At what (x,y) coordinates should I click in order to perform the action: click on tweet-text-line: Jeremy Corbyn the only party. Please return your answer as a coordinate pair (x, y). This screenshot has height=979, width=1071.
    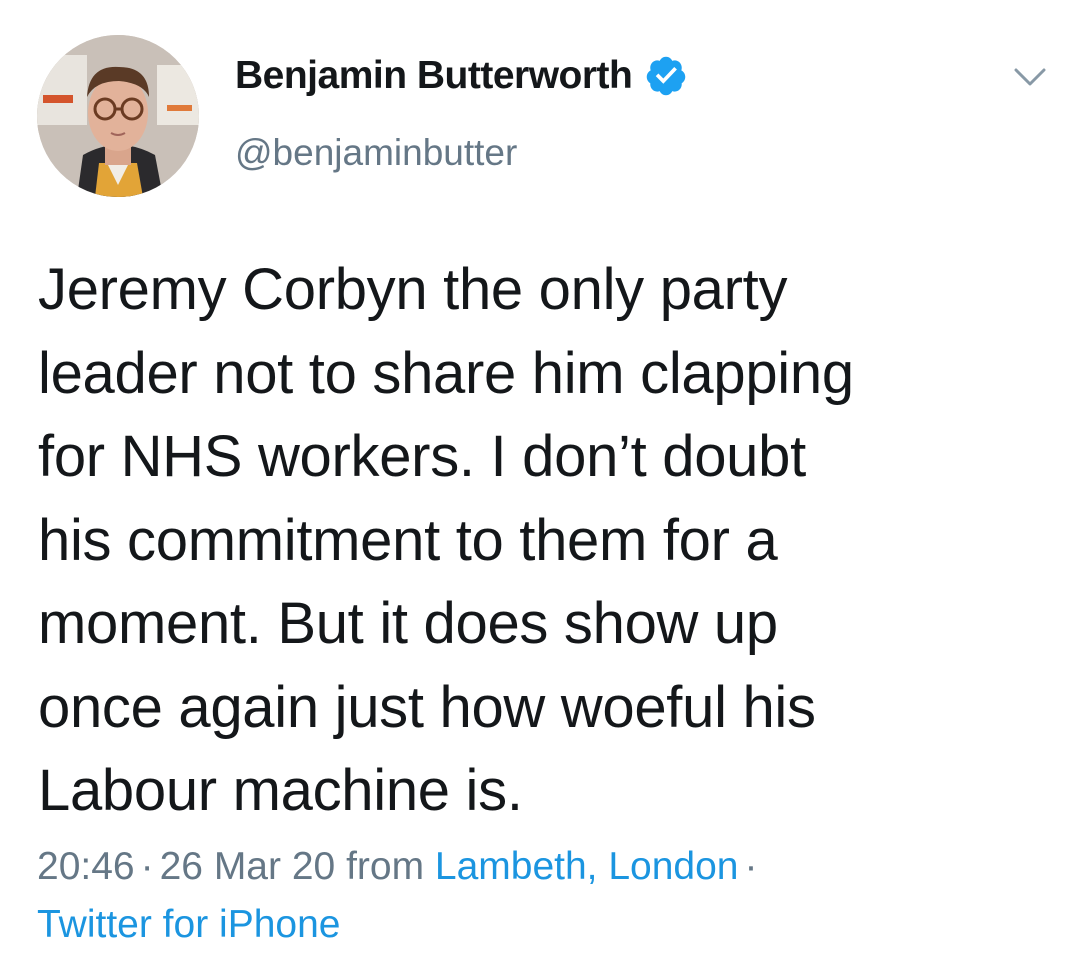
    Looking at the image, I should click on (413, 289).